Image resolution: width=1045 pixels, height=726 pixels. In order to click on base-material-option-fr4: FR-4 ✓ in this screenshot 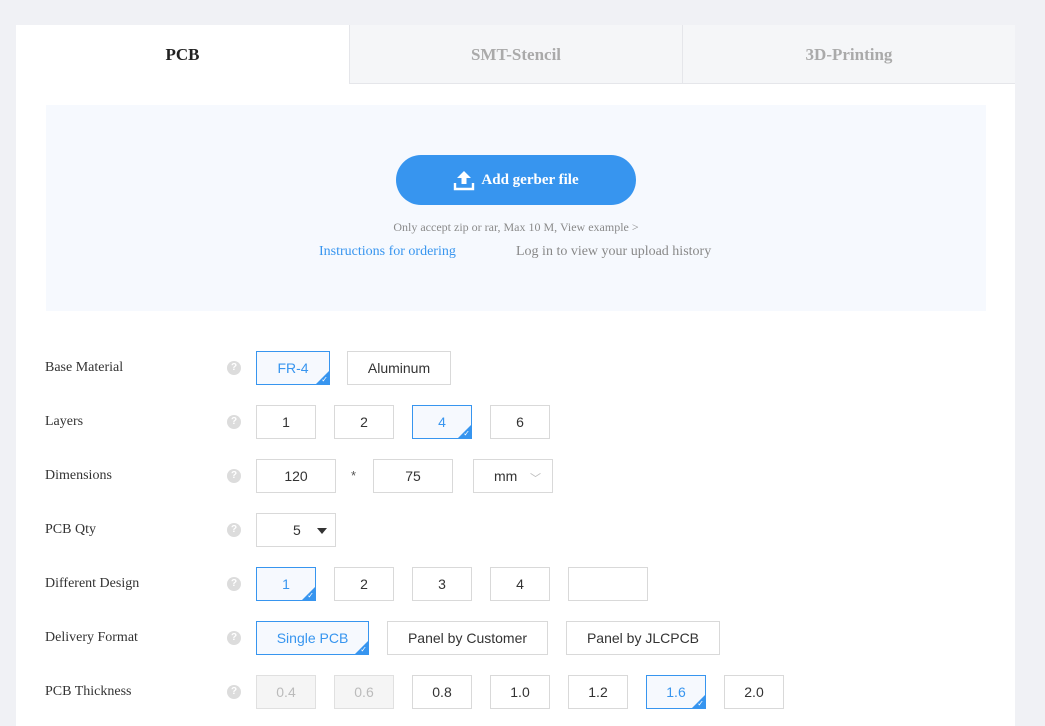, I will do `click(293, 368)`.